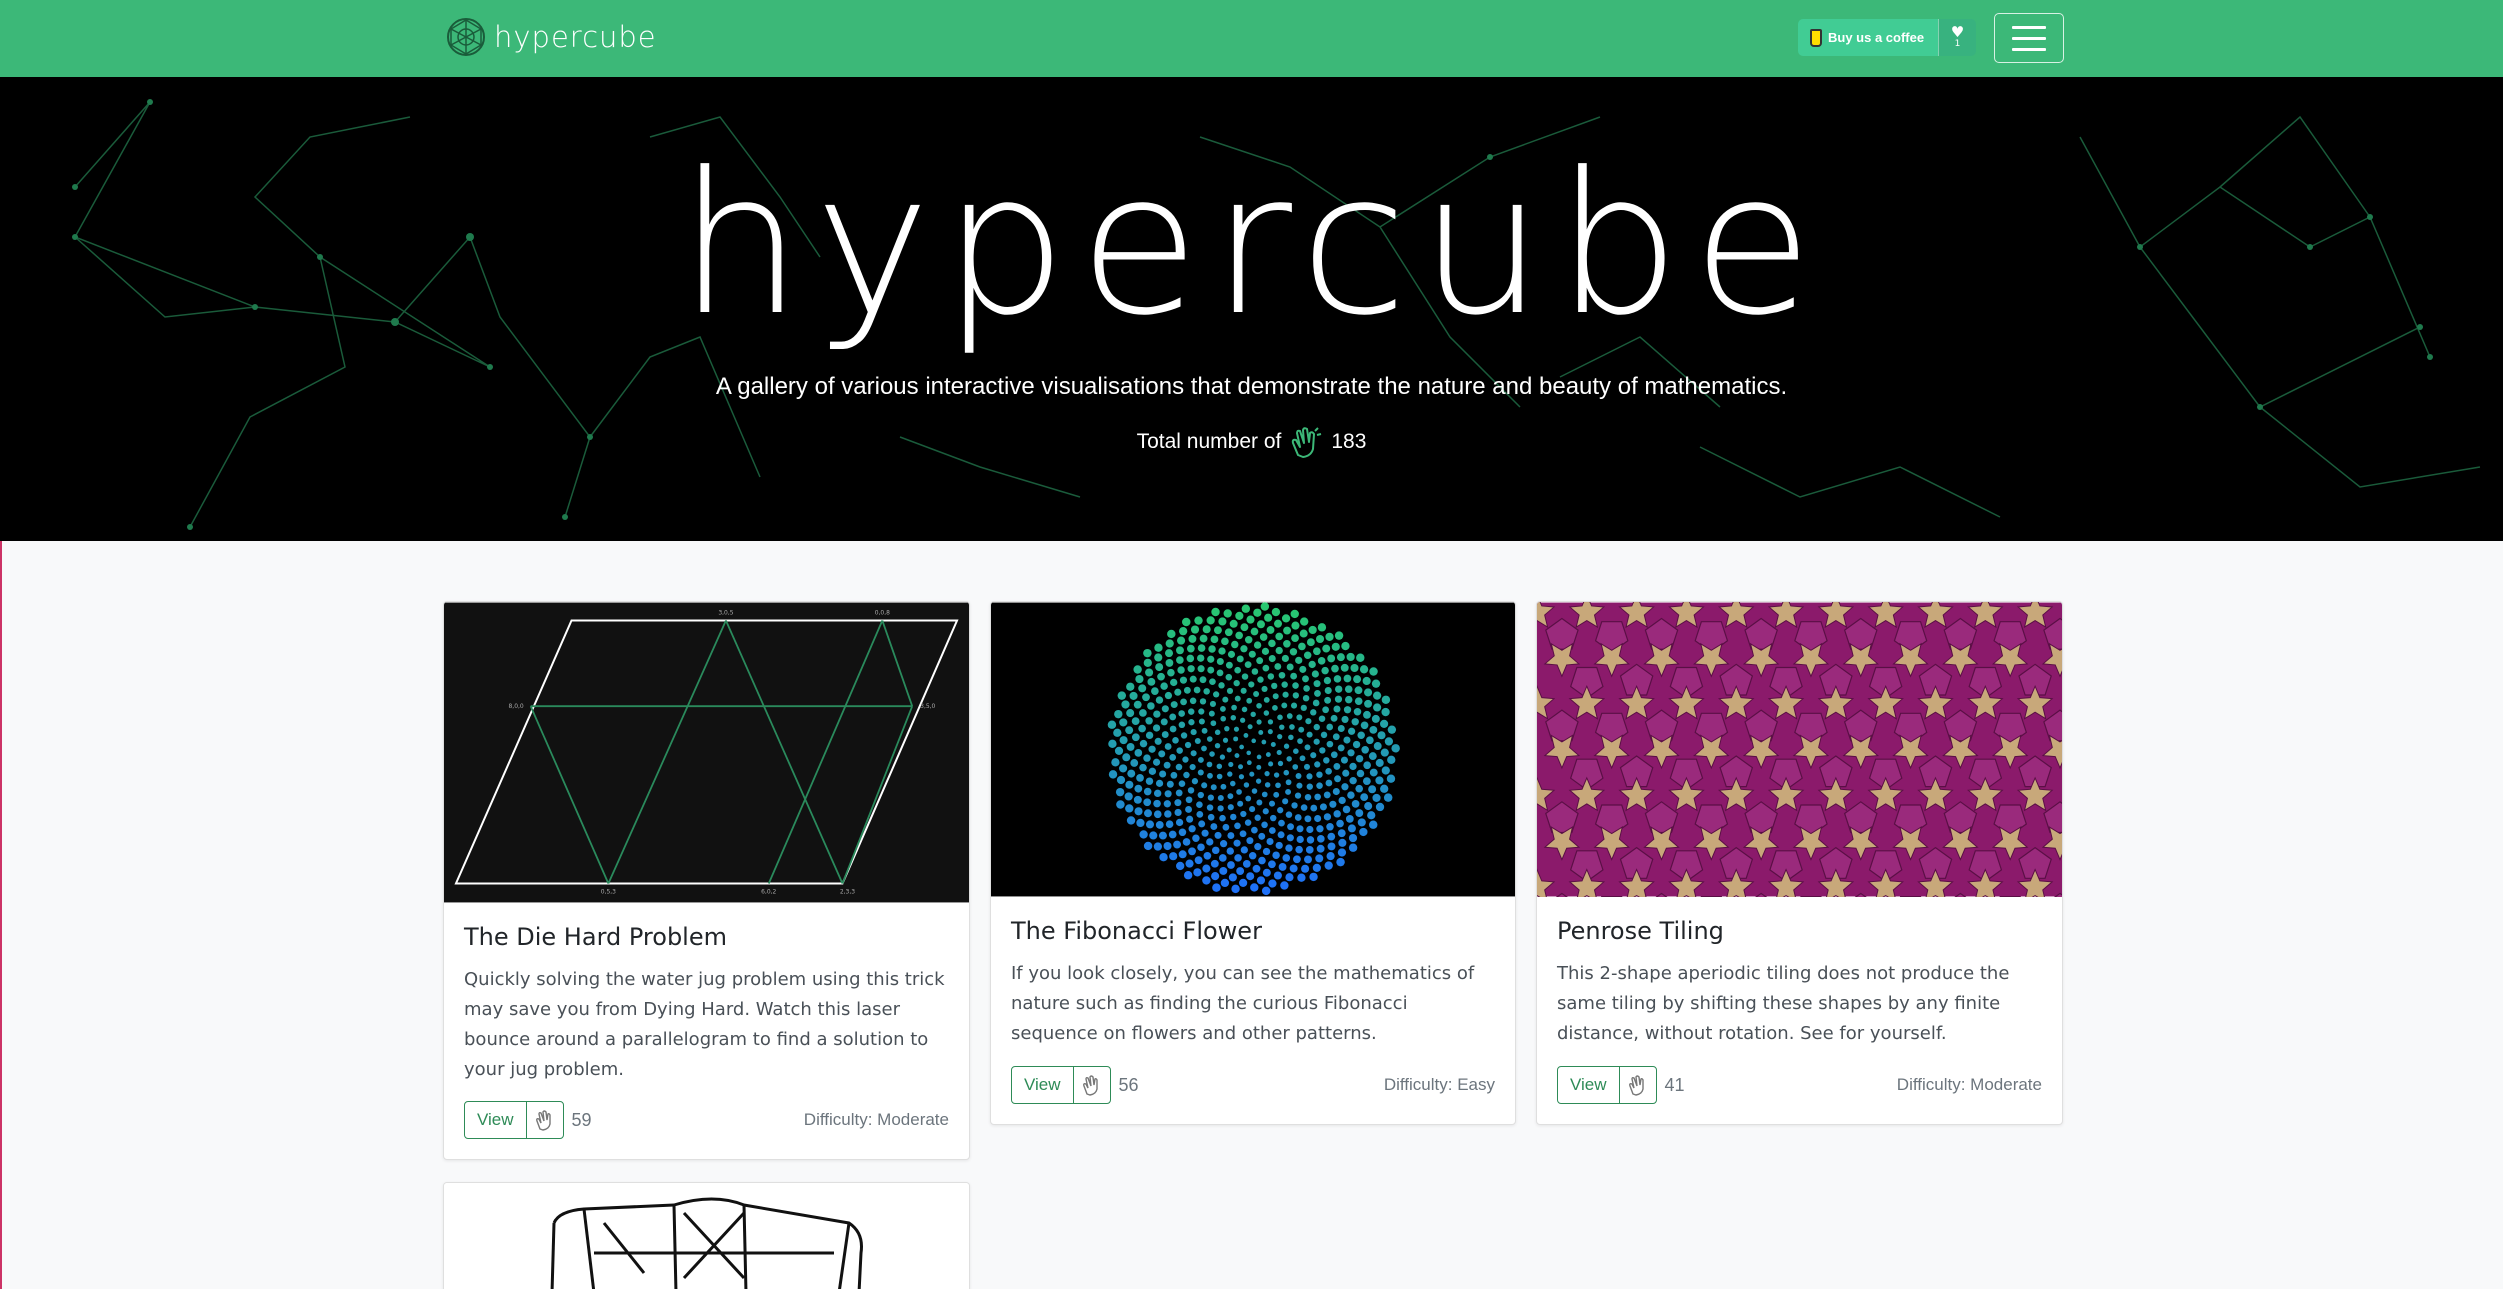 The height and width of the screenshot is (1289, 2503). Describe the element at coordinates (1349, 441) in the screenshot. I see `total-claps-value: 183` at that location.